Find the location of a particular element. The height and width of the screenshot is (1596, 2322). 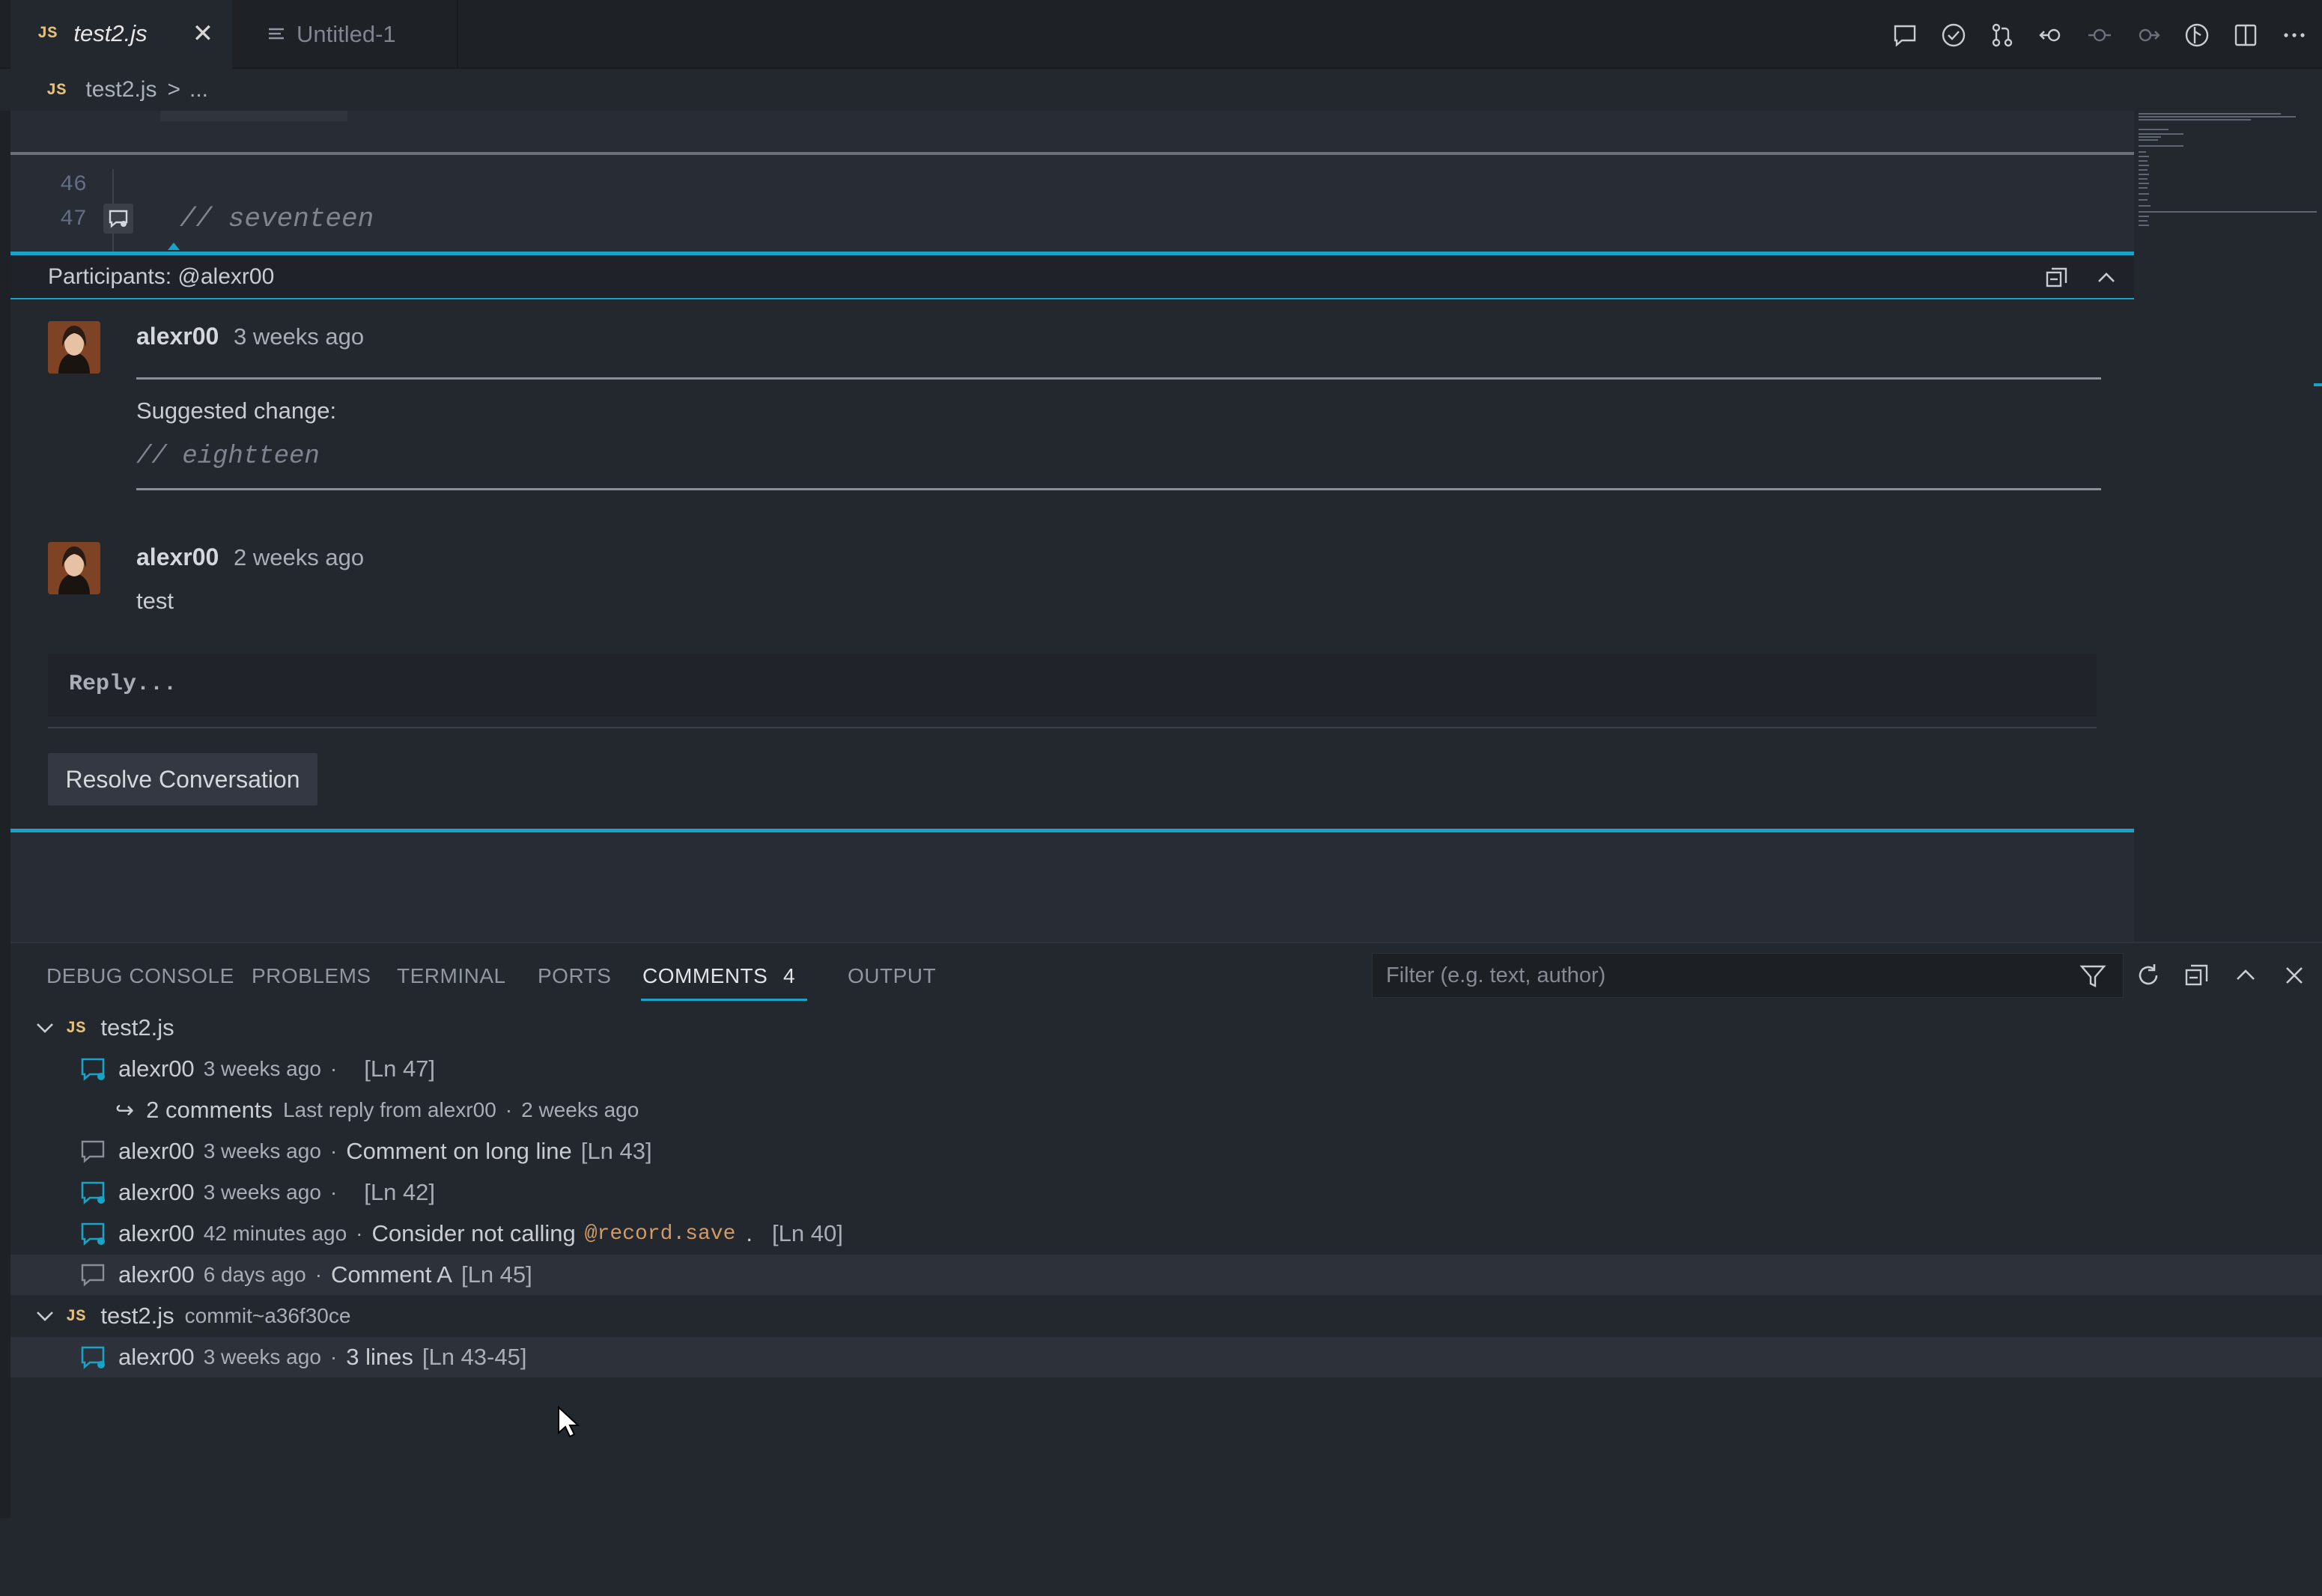

tab-test2-js: JS test2.js ✕ is located at coordinates (121, 35).